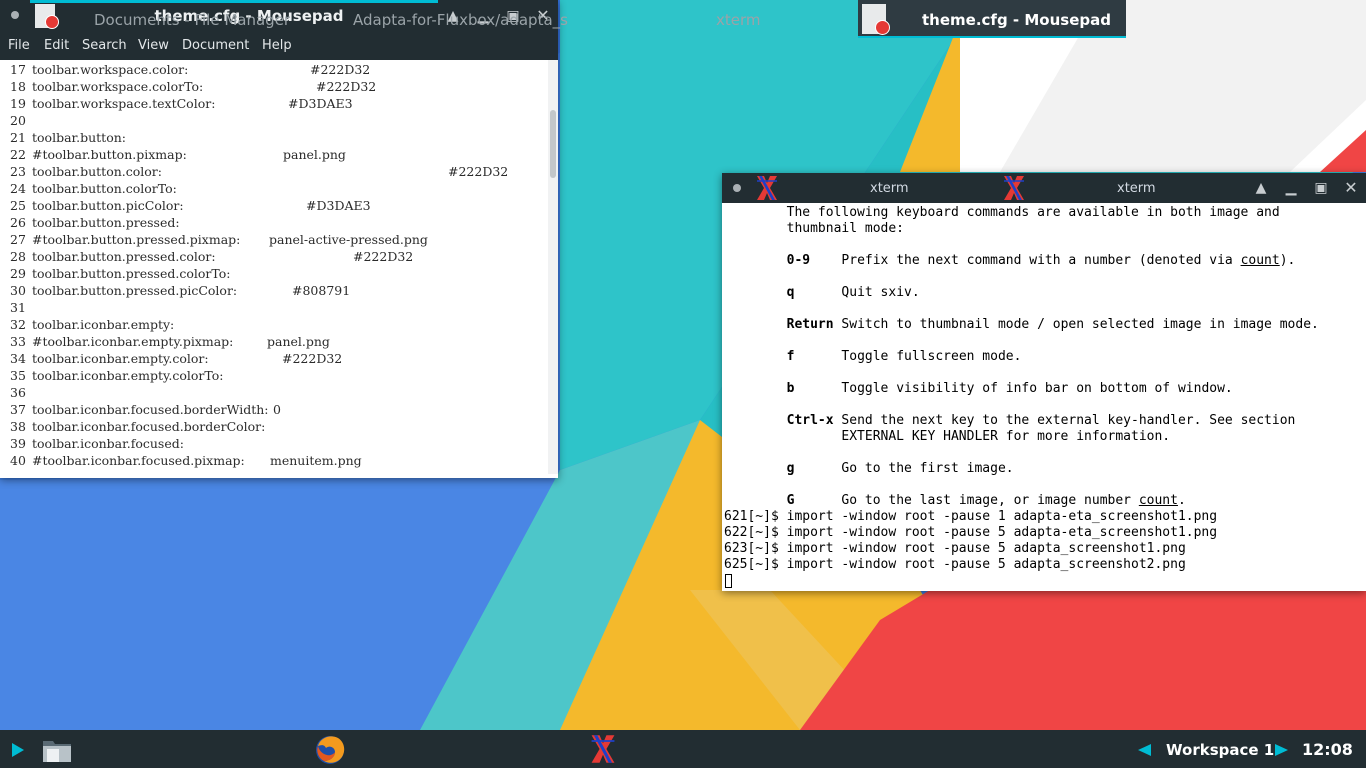  What do you see at coordinates (321, 290) in the screenshot?
I see `config-value: #808791` at bounding box center [321, 290].